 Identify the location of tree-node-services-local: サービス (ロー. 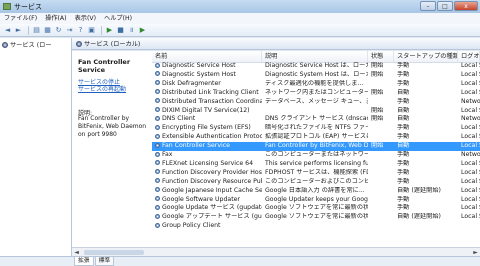
(27, 44).